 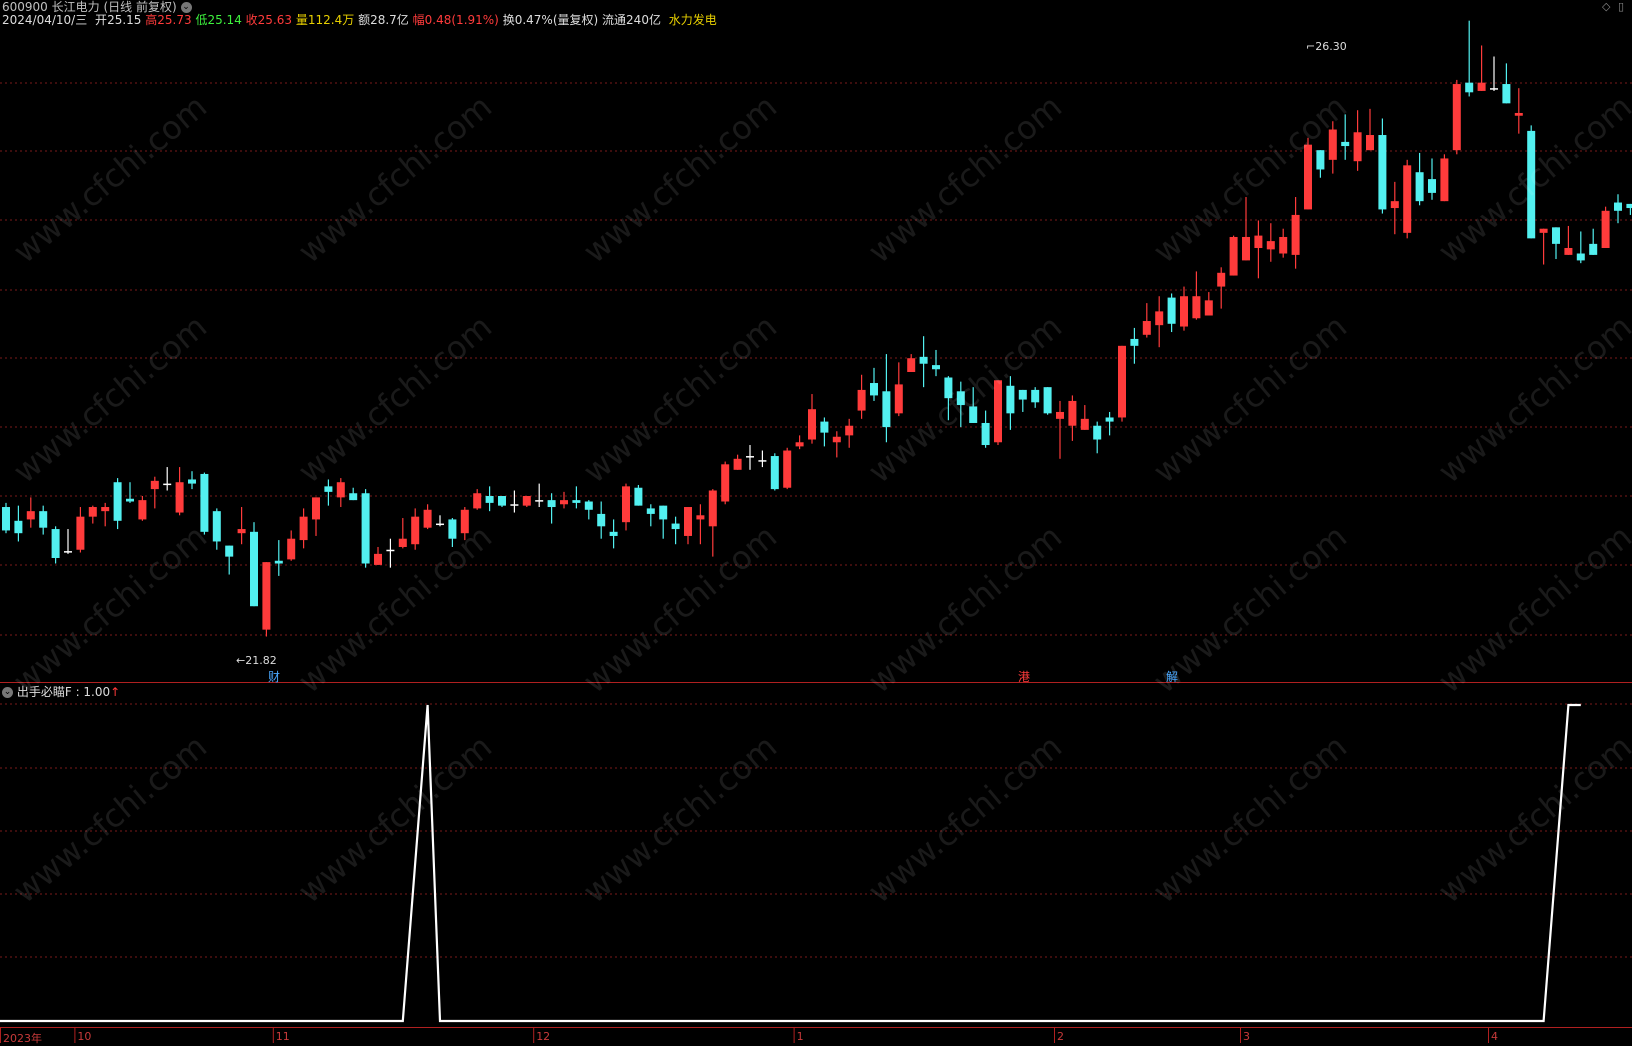 What do you see at coordinates (1060, 1036) in the screenshot?
I see `x-tick-label: 2` at bounding box center [1060, 1036].